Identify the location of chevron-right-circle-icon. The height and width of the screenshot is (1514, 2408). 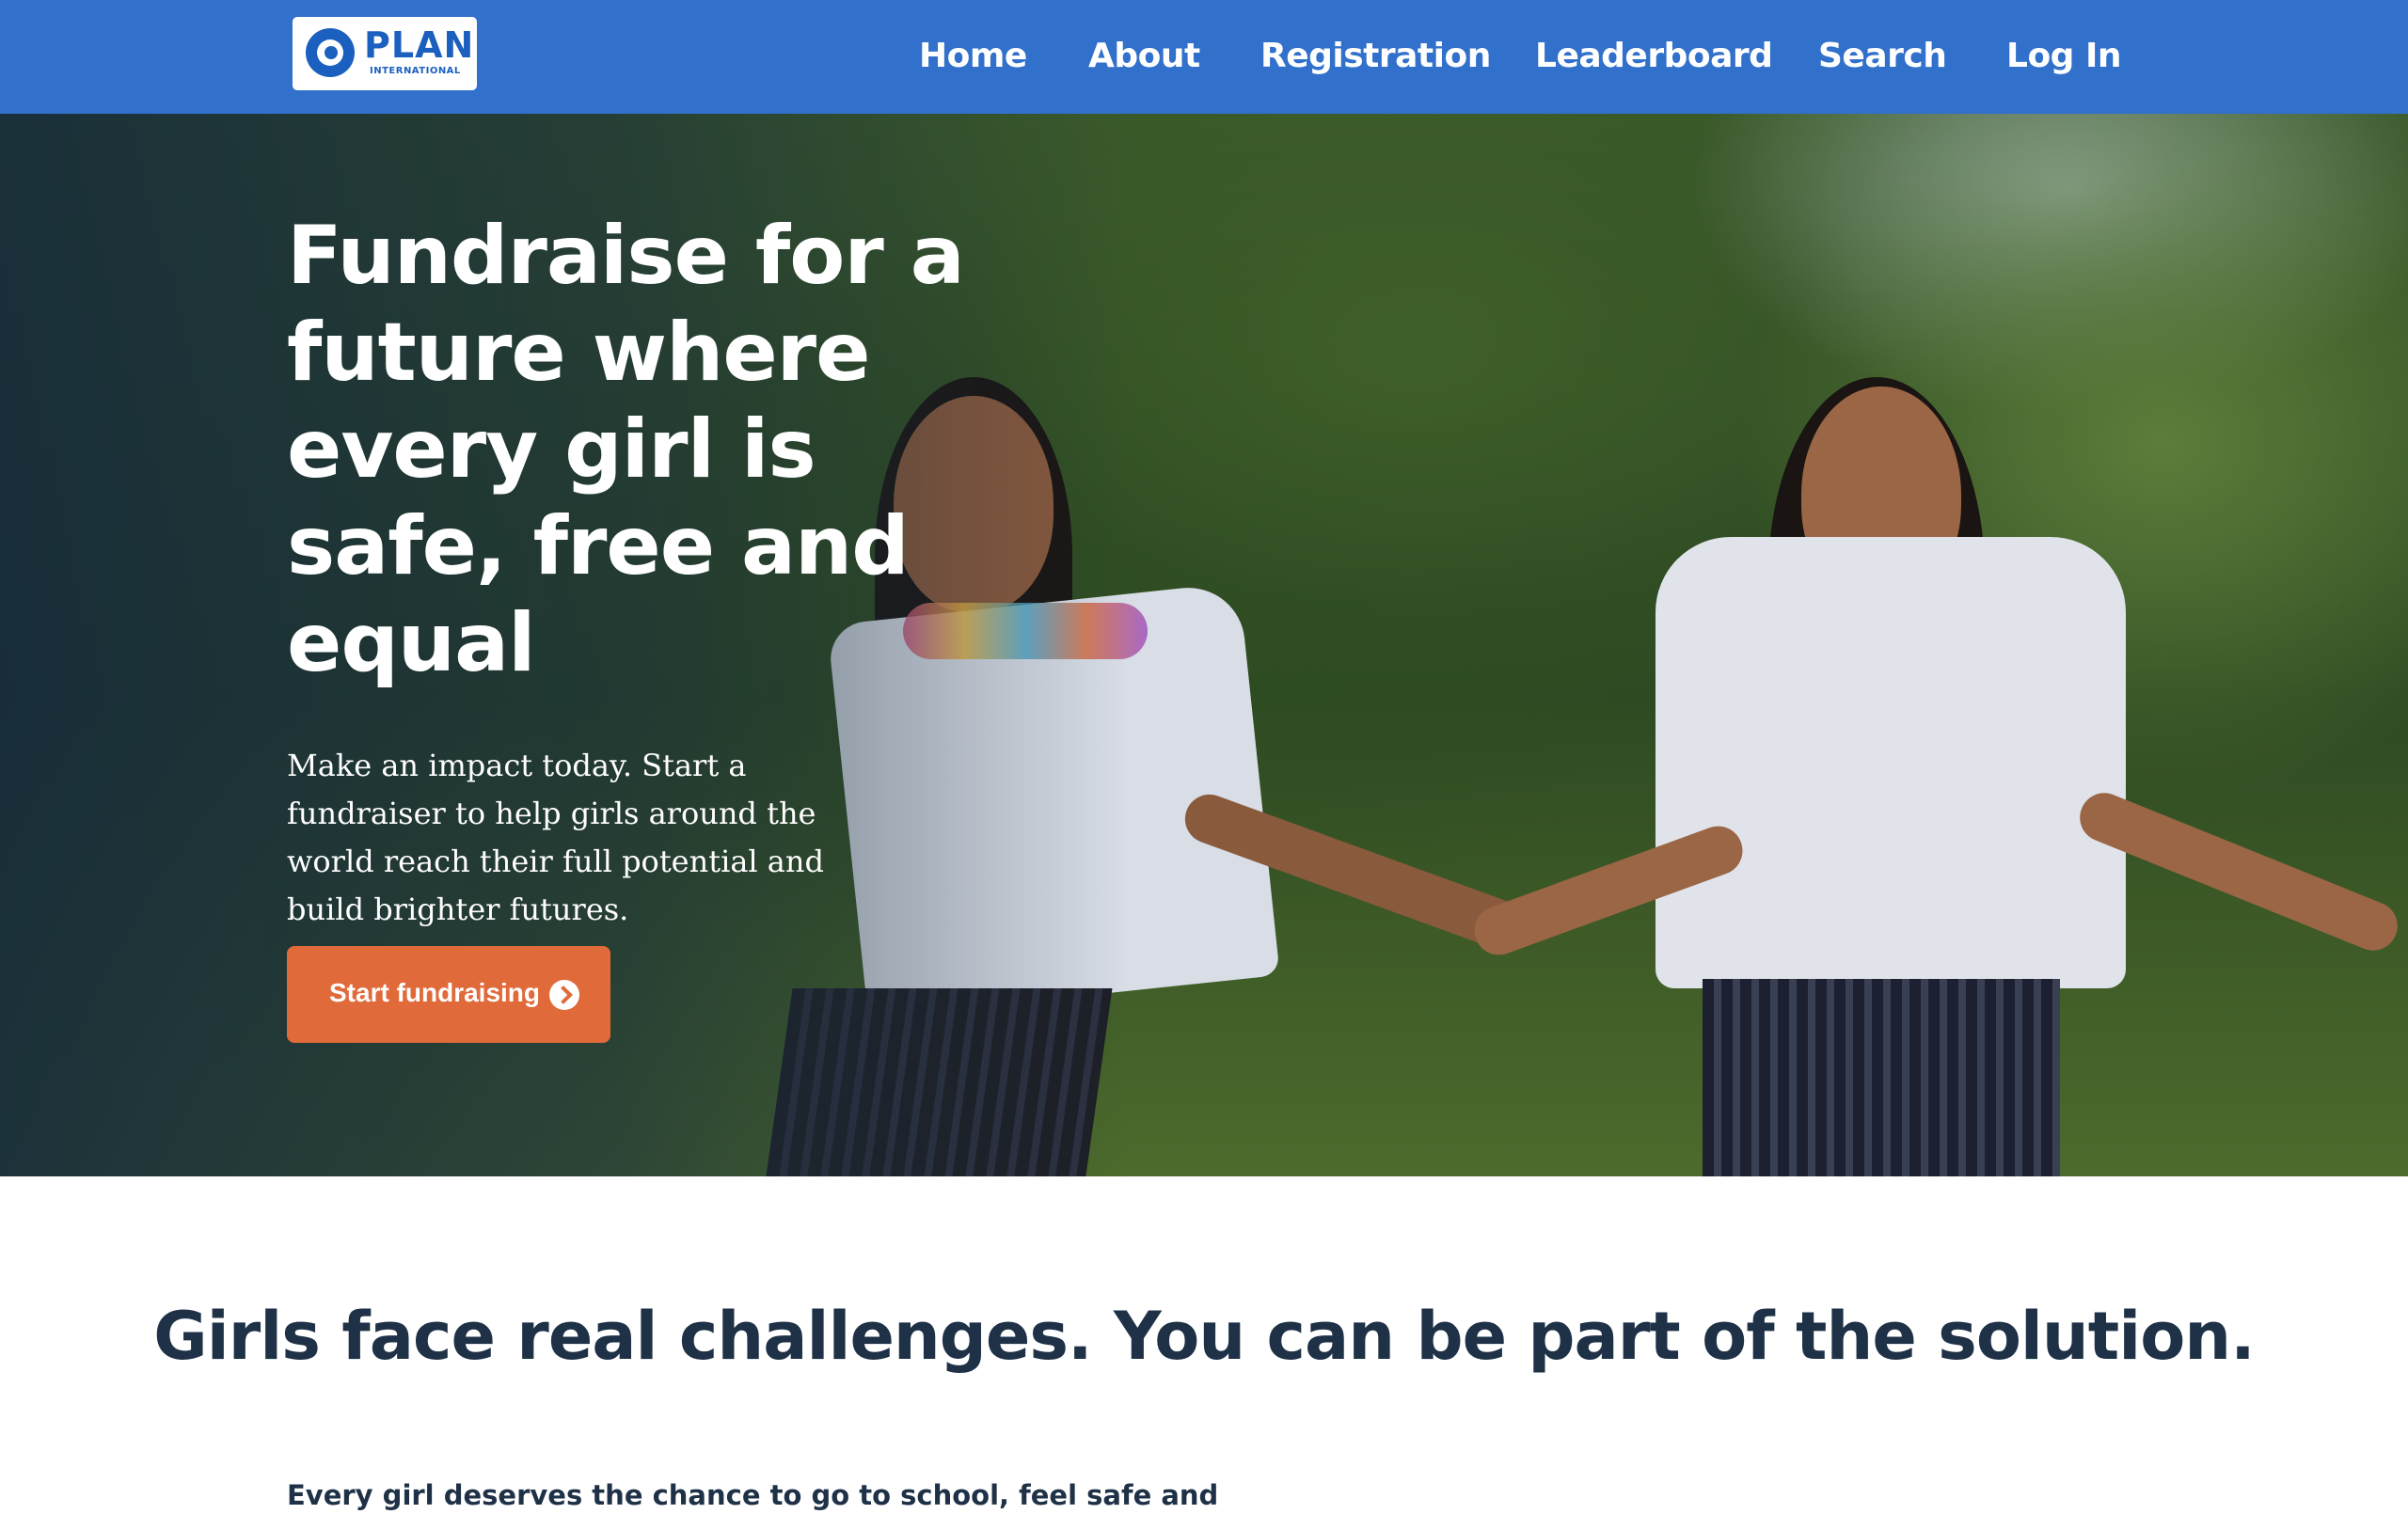
(564, 995).